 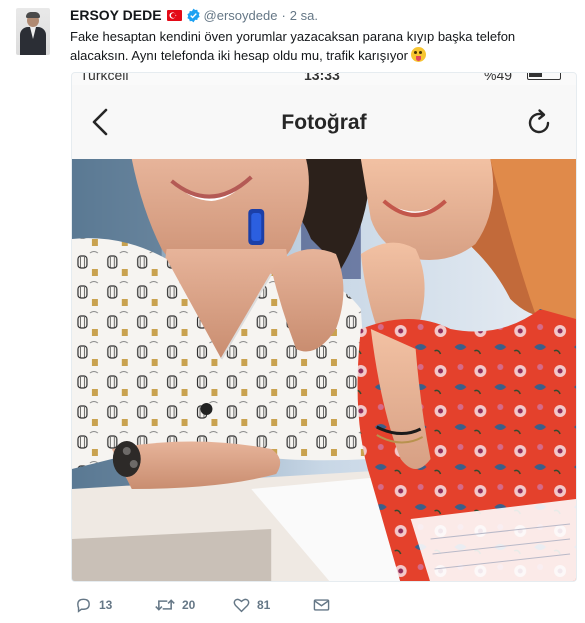 I want to click on phone-status-bar: Turkcell 13:33 %49, so click(x=324, y=79).